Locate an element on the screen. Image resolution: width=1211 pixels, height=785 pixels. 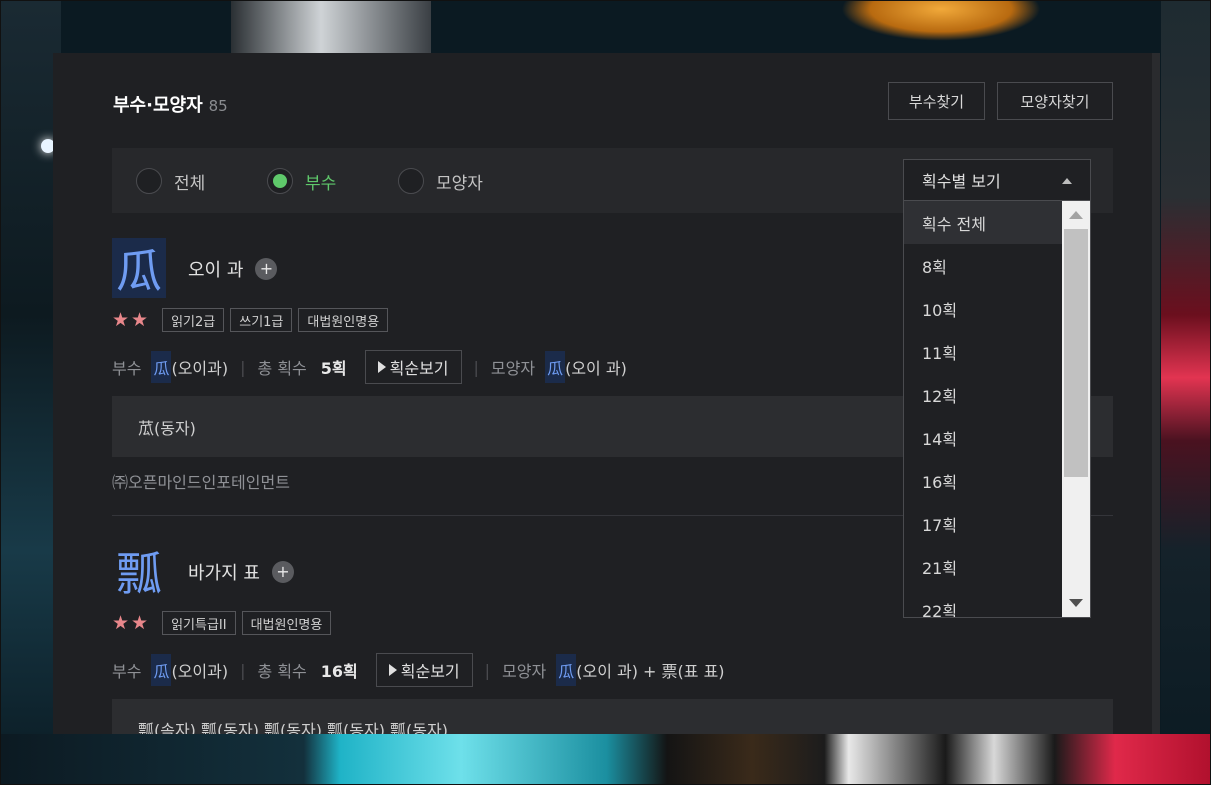
radio-radical: 부수 is located at coordinates (301, 181).